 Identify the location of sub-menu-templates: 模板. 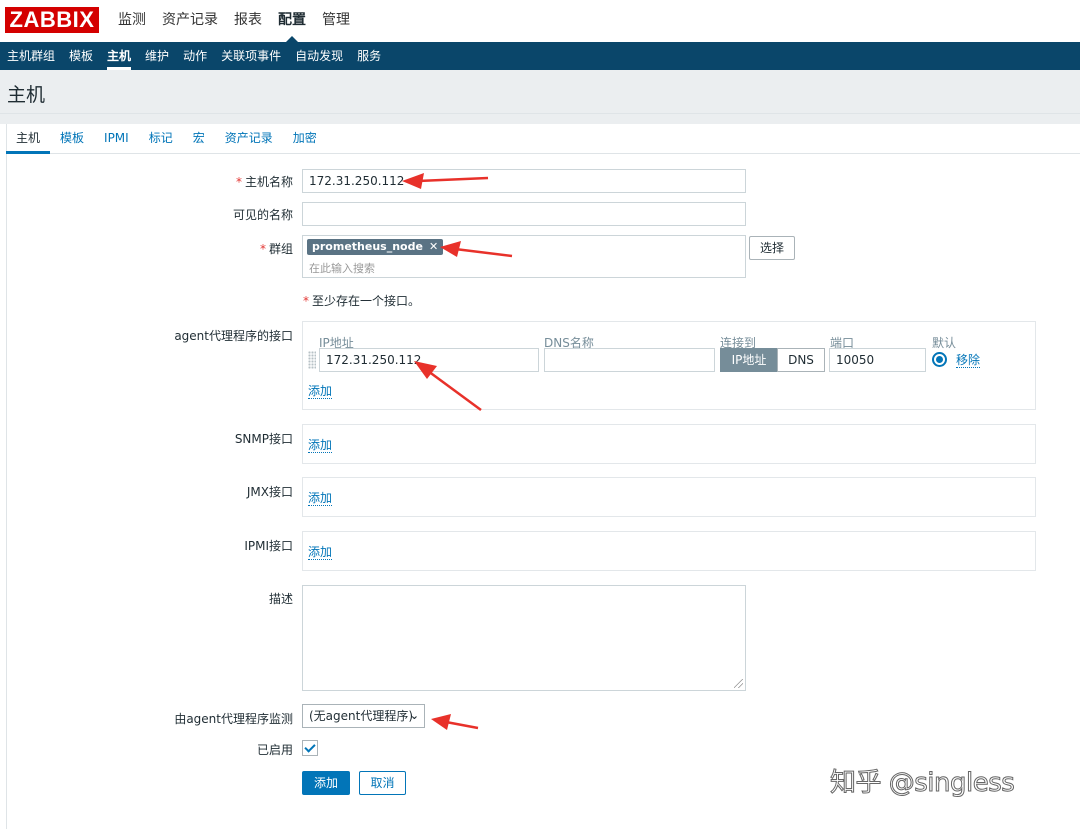
(81, 56).